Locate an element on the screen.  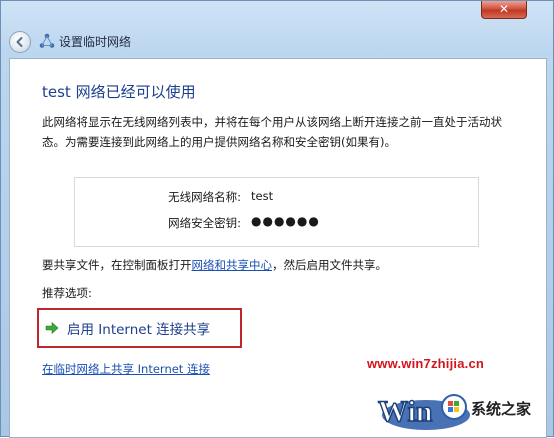
network-name-value: test is located at coordinates (262, 196).